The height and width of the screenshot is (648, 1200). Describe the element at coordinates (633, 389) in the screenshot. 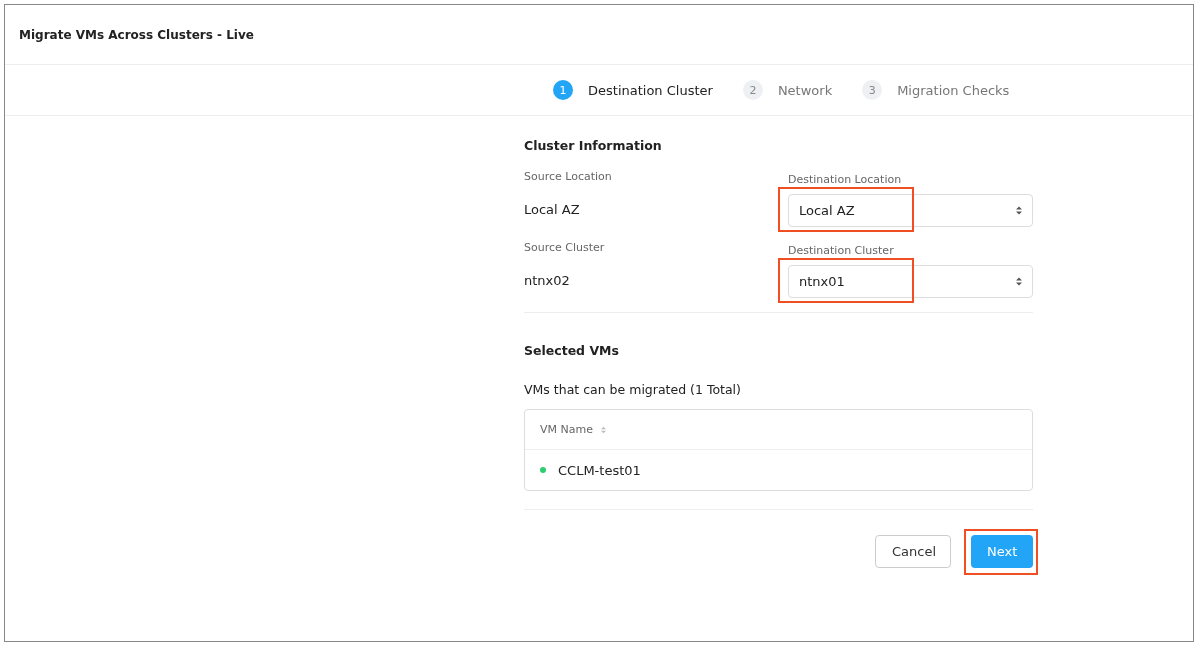

I see `table-caption: VMs that can be migrated (1 Total)` at that location.